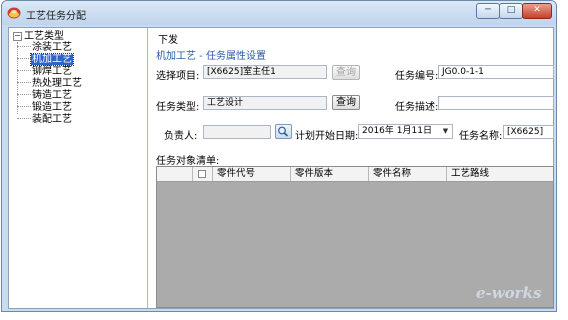  I want to click on section-title: 机加工艺 - 任务属性设置, so click(211, 56).